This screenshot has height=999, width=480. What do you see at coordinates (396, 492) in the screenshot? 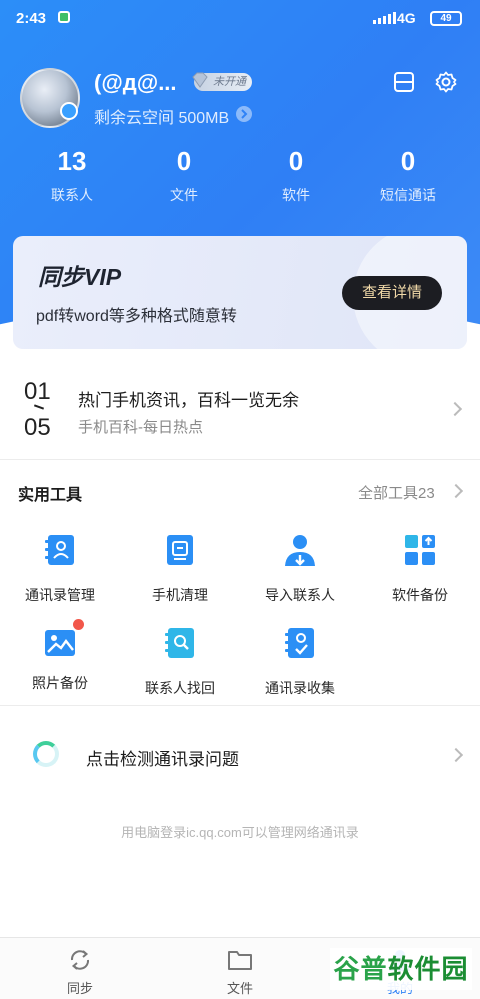
I see `all-tools-link: 全部工具23` at bounding box center [396, 492].